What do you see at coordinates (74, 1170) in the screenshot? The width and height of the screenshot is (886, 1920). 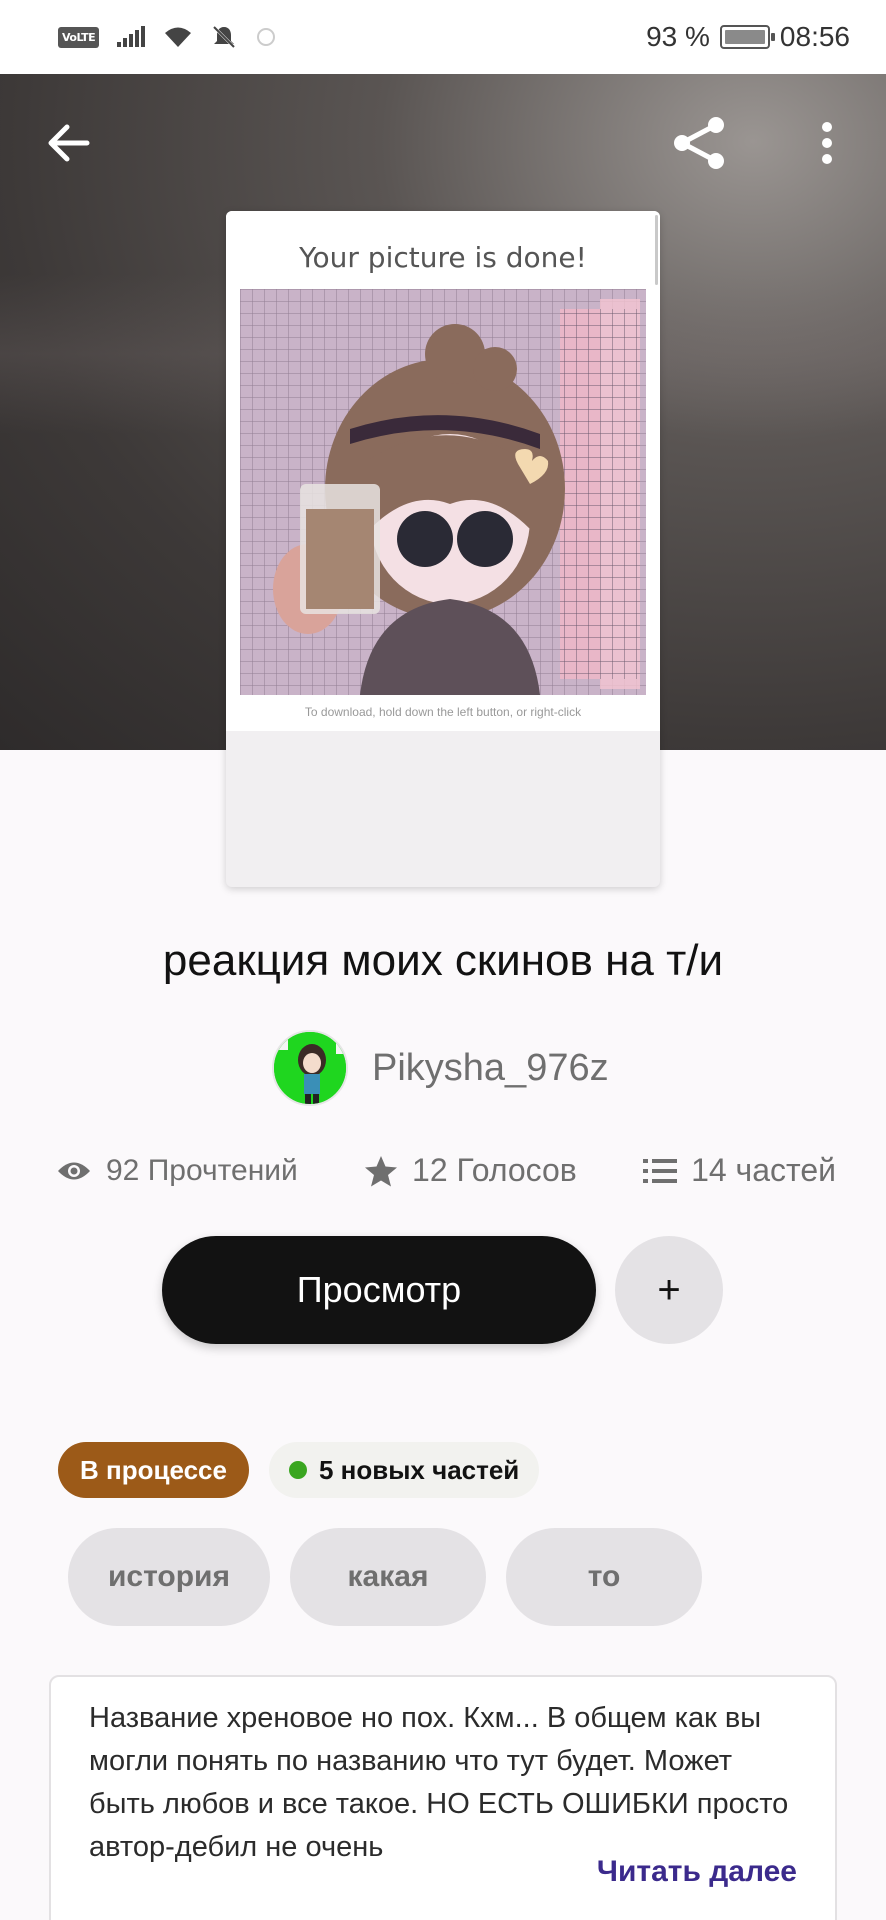 I see `eye-icon` at bounding box center [74, 1170].